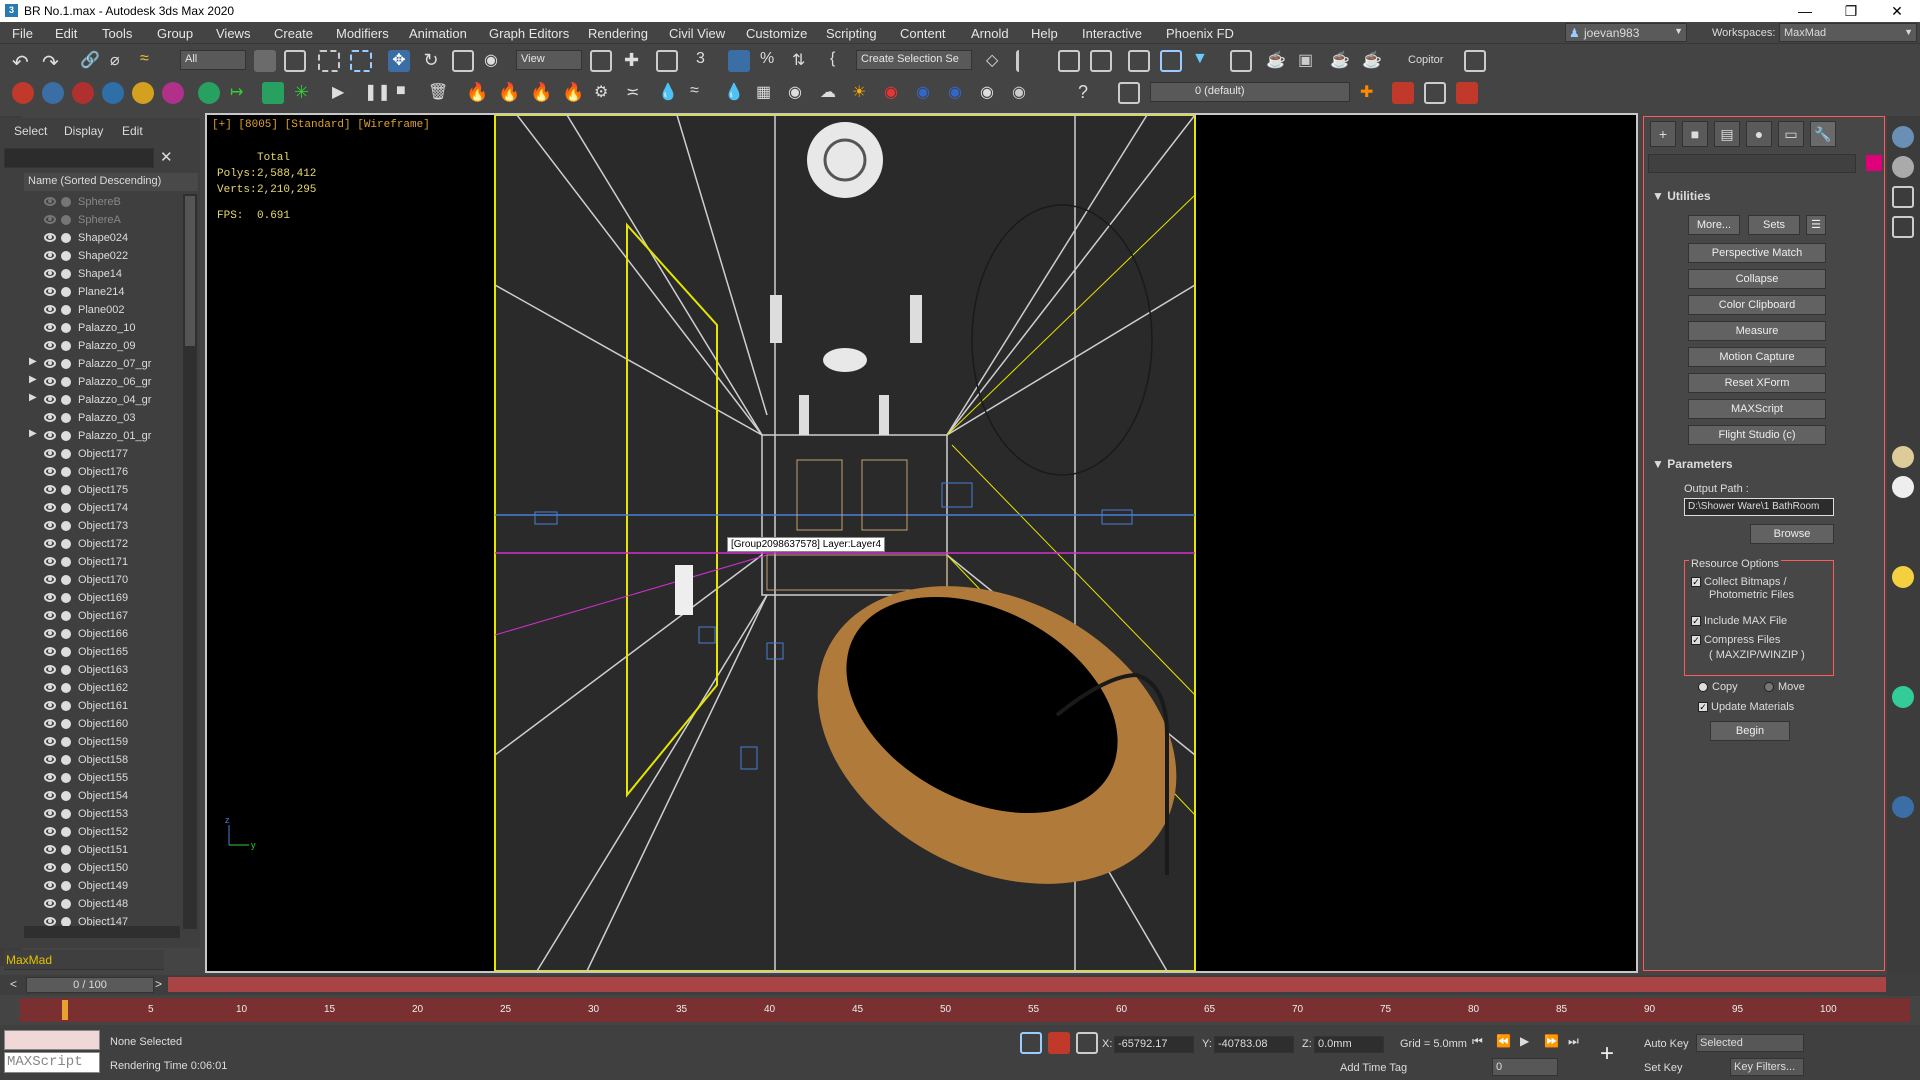 The image size is (1920, 1080). I want to click on scene-object-row: Shape022, so click(102, 257).